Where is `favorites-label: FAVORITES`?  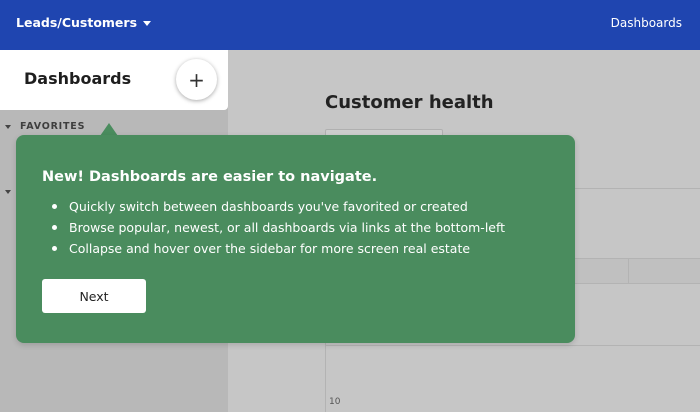 favorites-label: FAVORITES is located at coordinates (53, 126).